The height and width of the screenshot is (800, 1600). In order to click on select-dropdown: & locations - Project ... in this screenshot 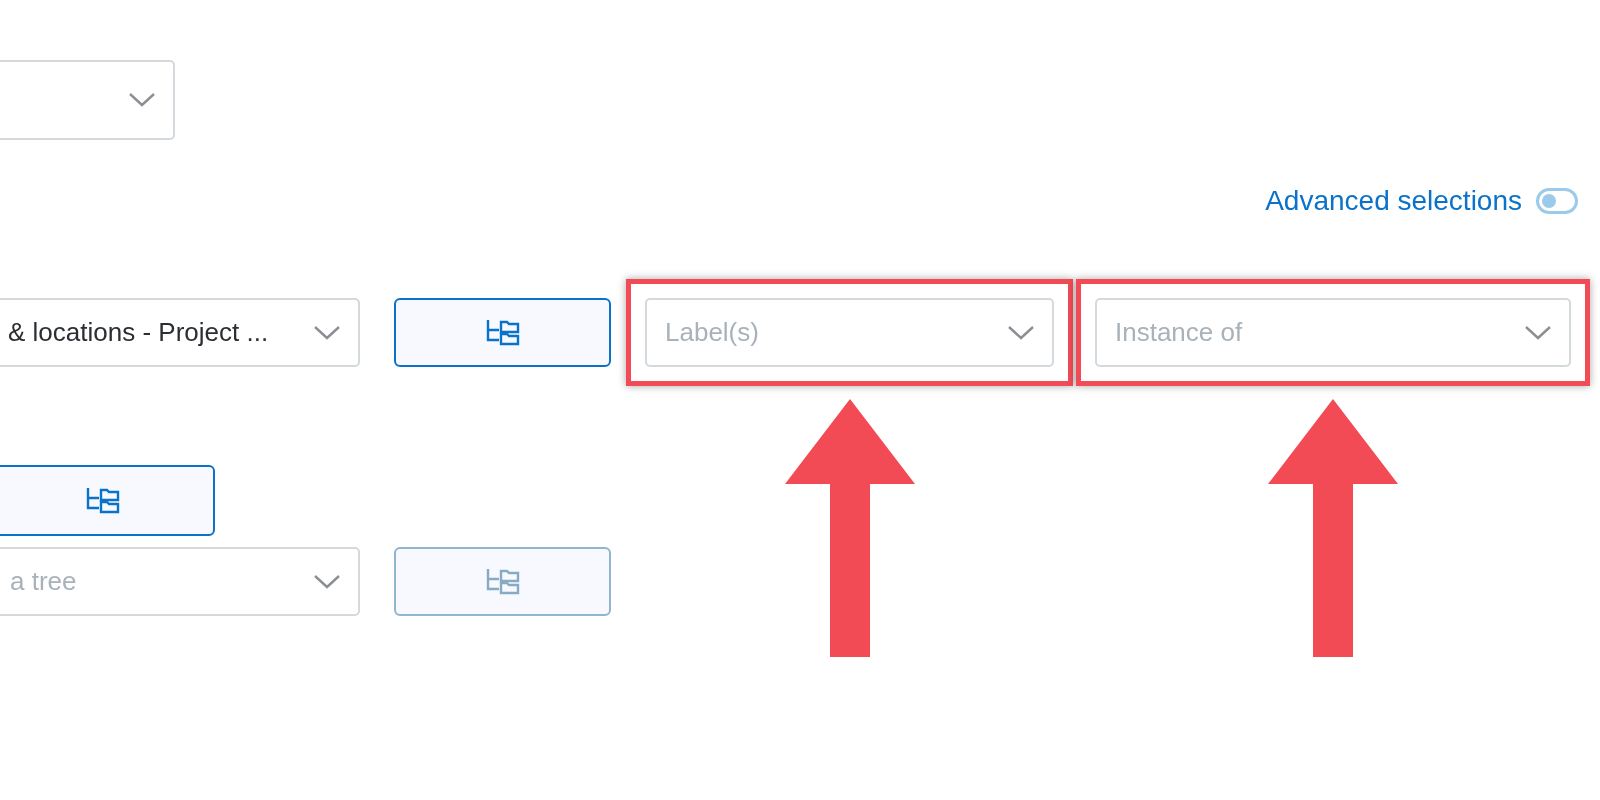, I will do `click(180, 332)`.